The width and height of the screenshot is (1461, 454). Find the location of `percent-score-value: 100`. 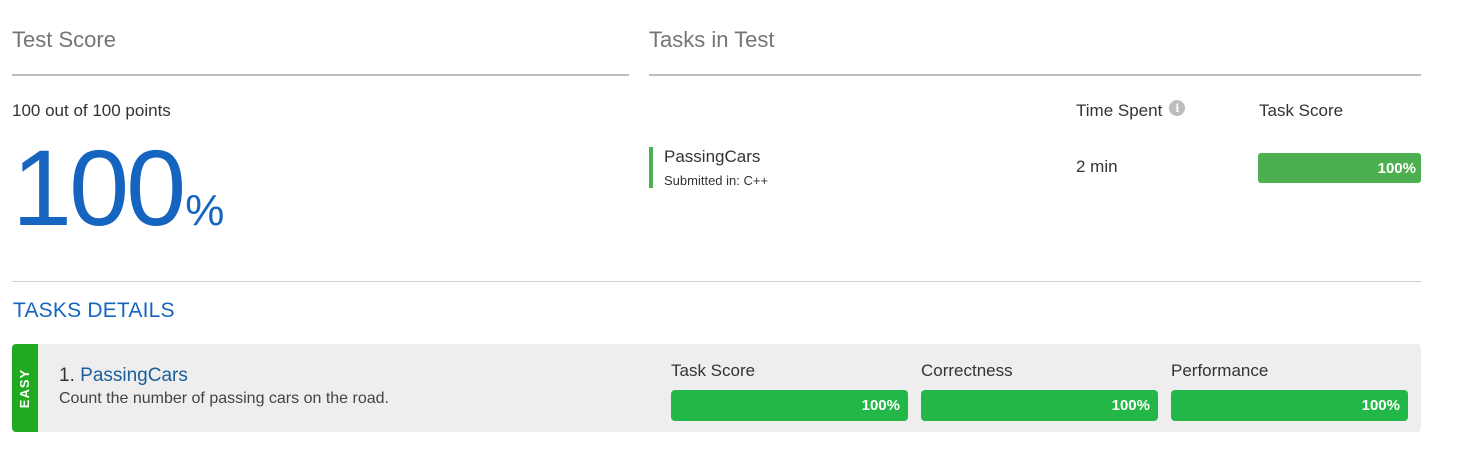

percent-score-value: 100 is located at coordinates (99, 187).